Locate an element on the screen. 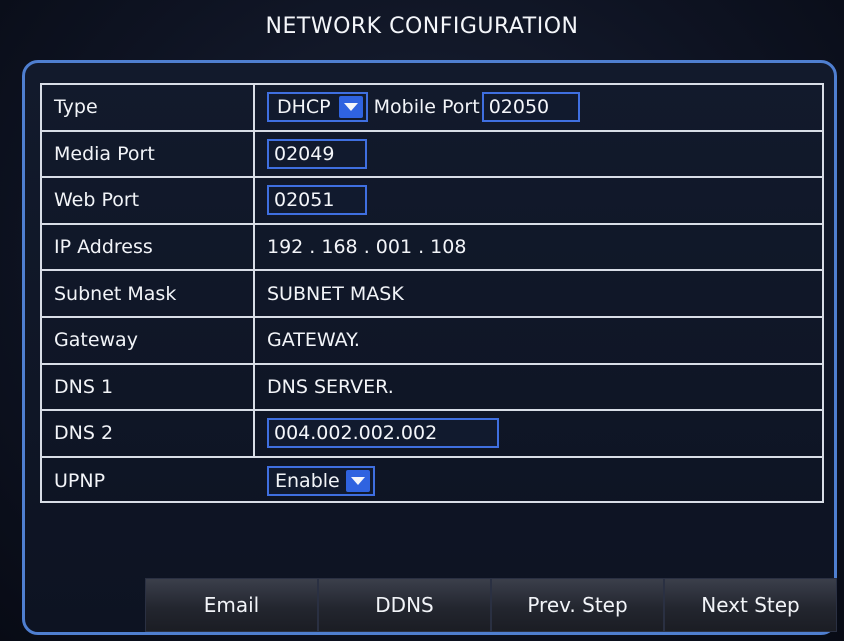 The width and height of the screenshot is (844, 641). type-select: DHCP is located at coordinates (317, 107).